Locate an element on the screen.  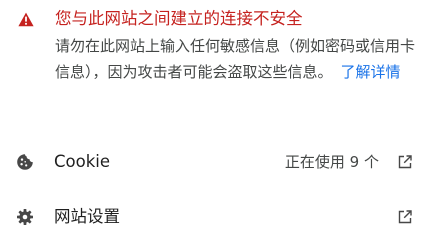
cookie-label: Cookie is located at coordinates (82, 161).